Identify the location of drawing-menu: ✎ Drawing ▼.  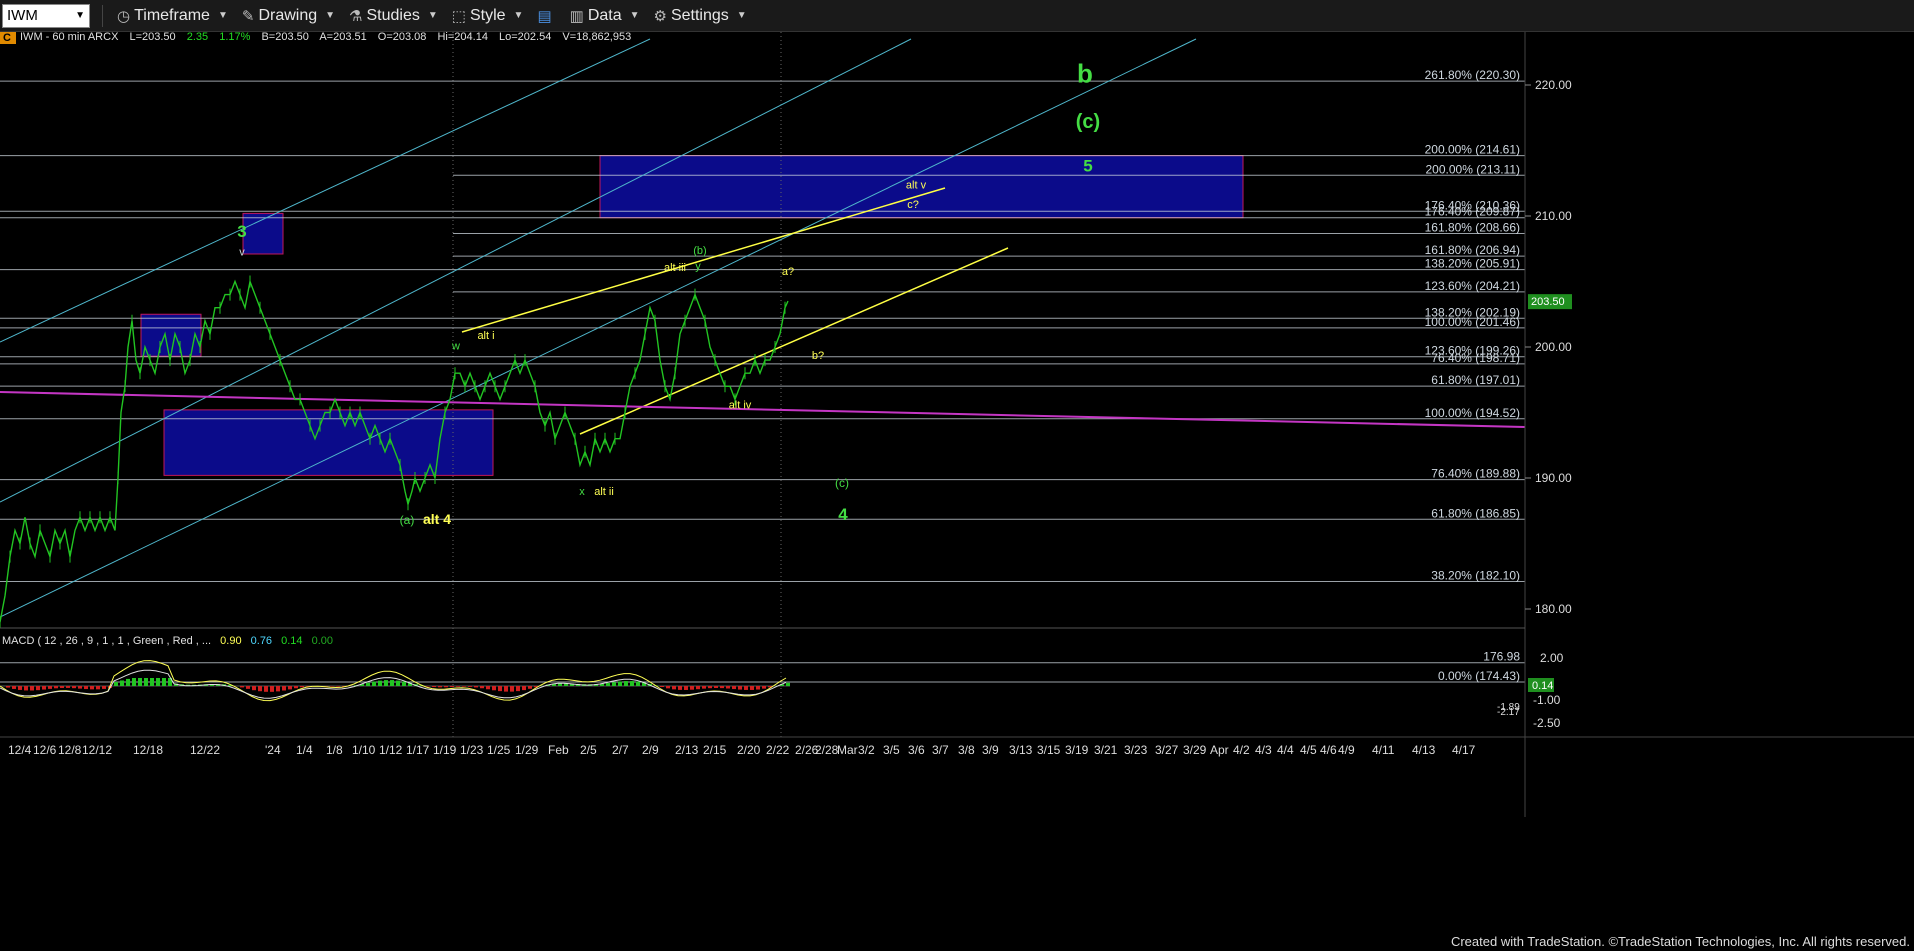
(288, 16).